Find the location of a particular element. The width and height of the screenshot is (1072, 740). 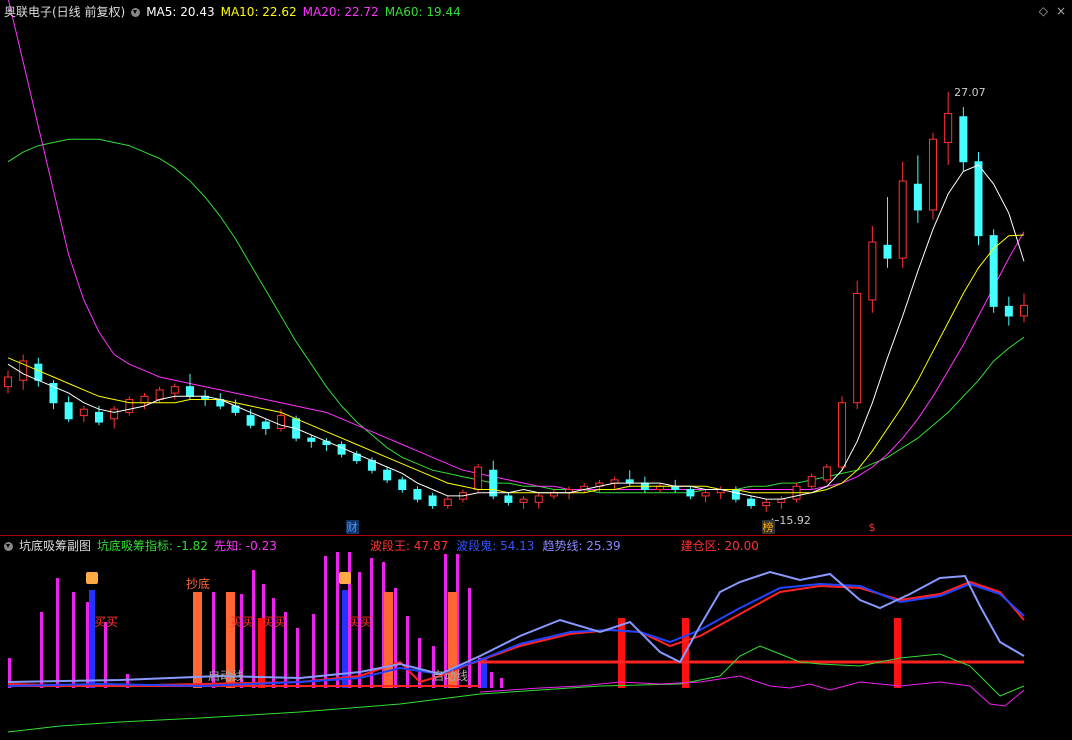

ma-legend-2: MA20: 22.72 is located at coordinates (340, 12).